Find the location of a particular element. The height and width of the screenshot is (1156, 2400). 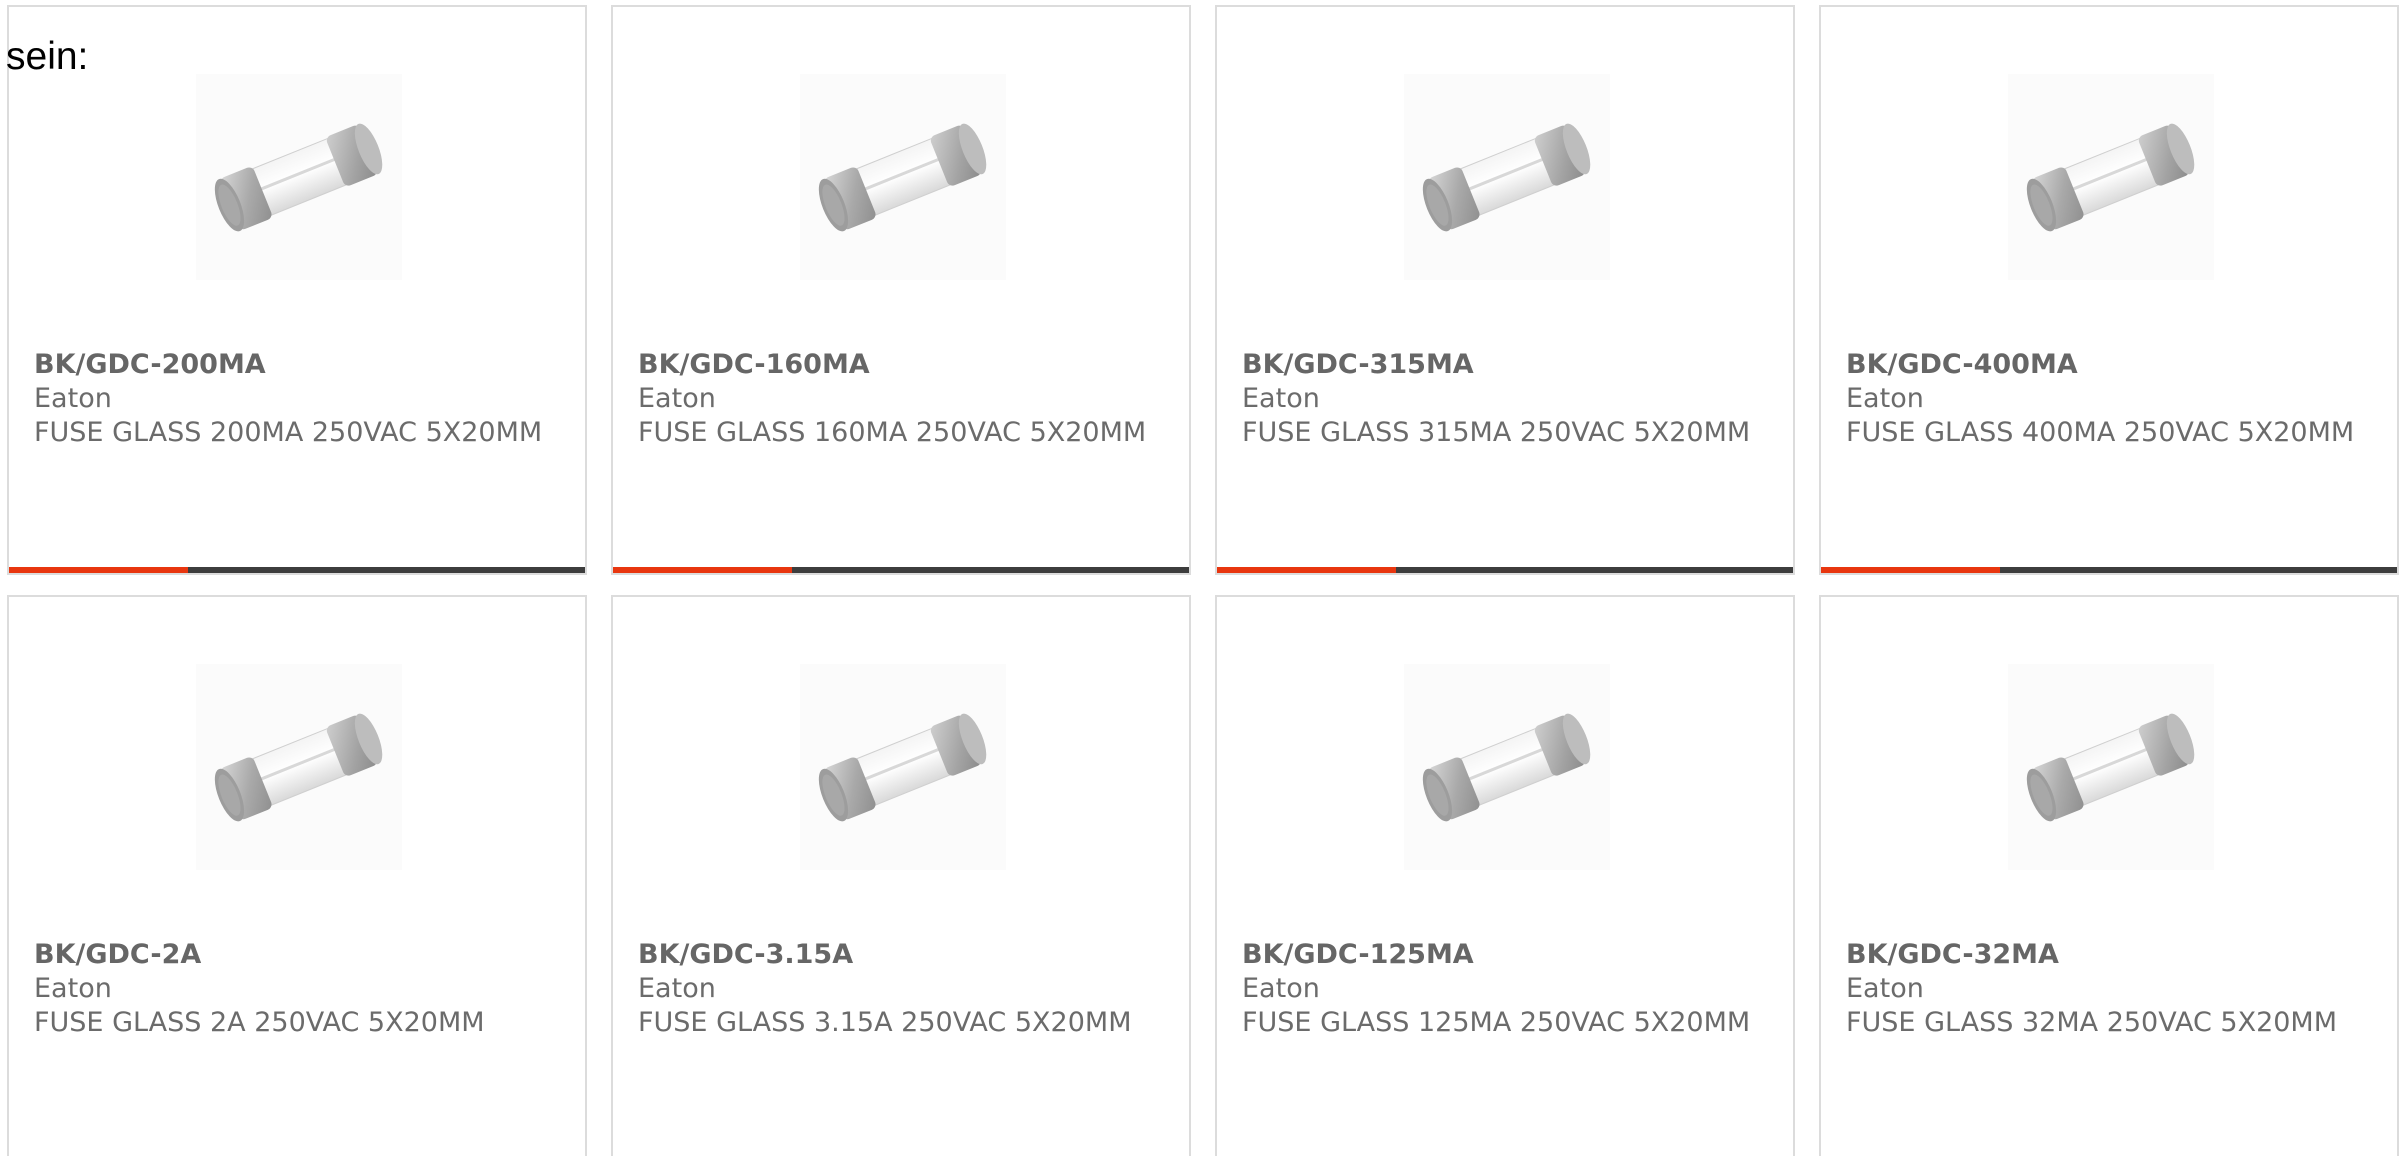

product-part-number: BK/GDC-2A is located at coordinates (299, 955).